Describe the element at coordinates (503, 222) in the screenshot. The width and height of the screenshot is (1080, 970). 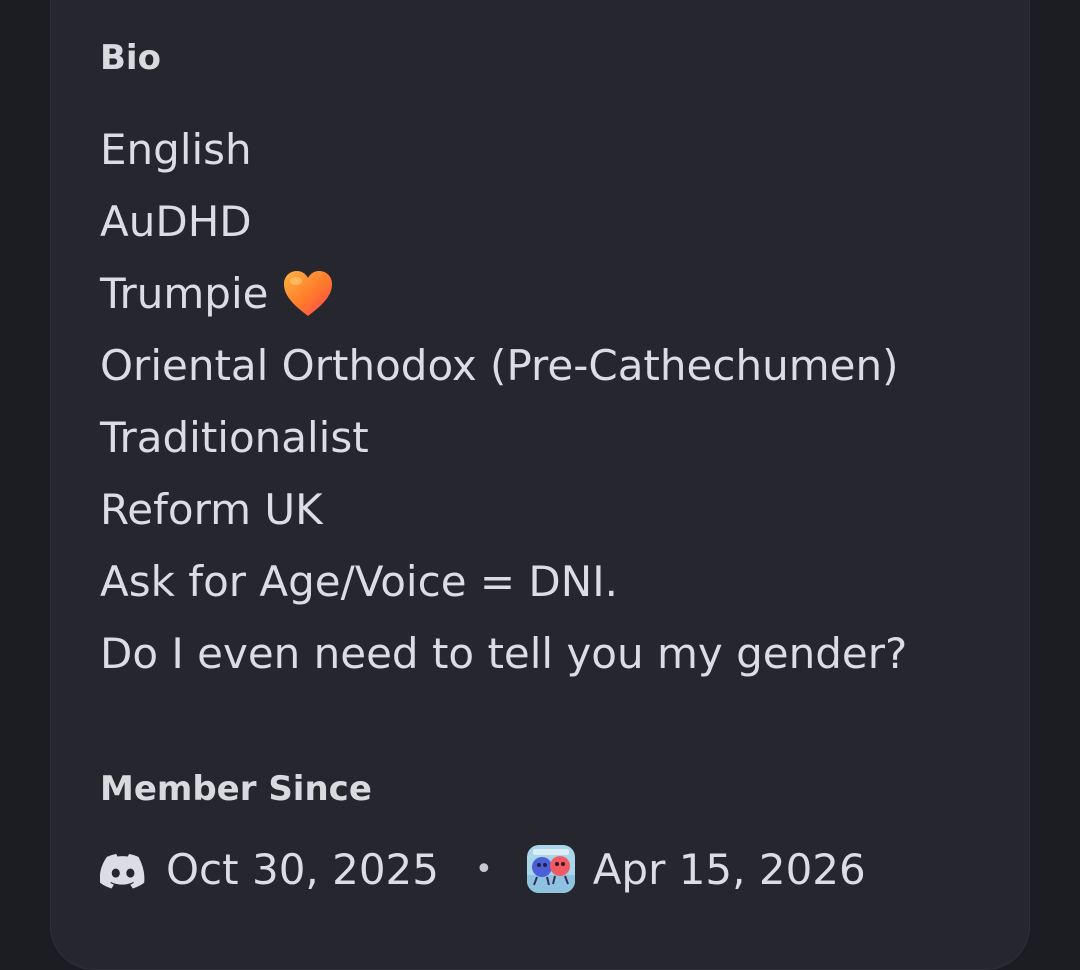
I see `bio-line: AuDHD` at that location.